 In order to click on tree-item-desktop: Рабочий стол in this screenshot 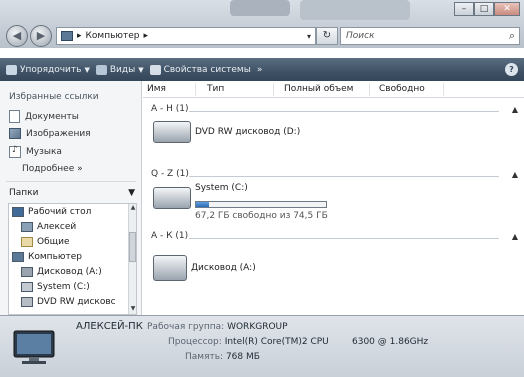, I will do `click(51, 212)`.